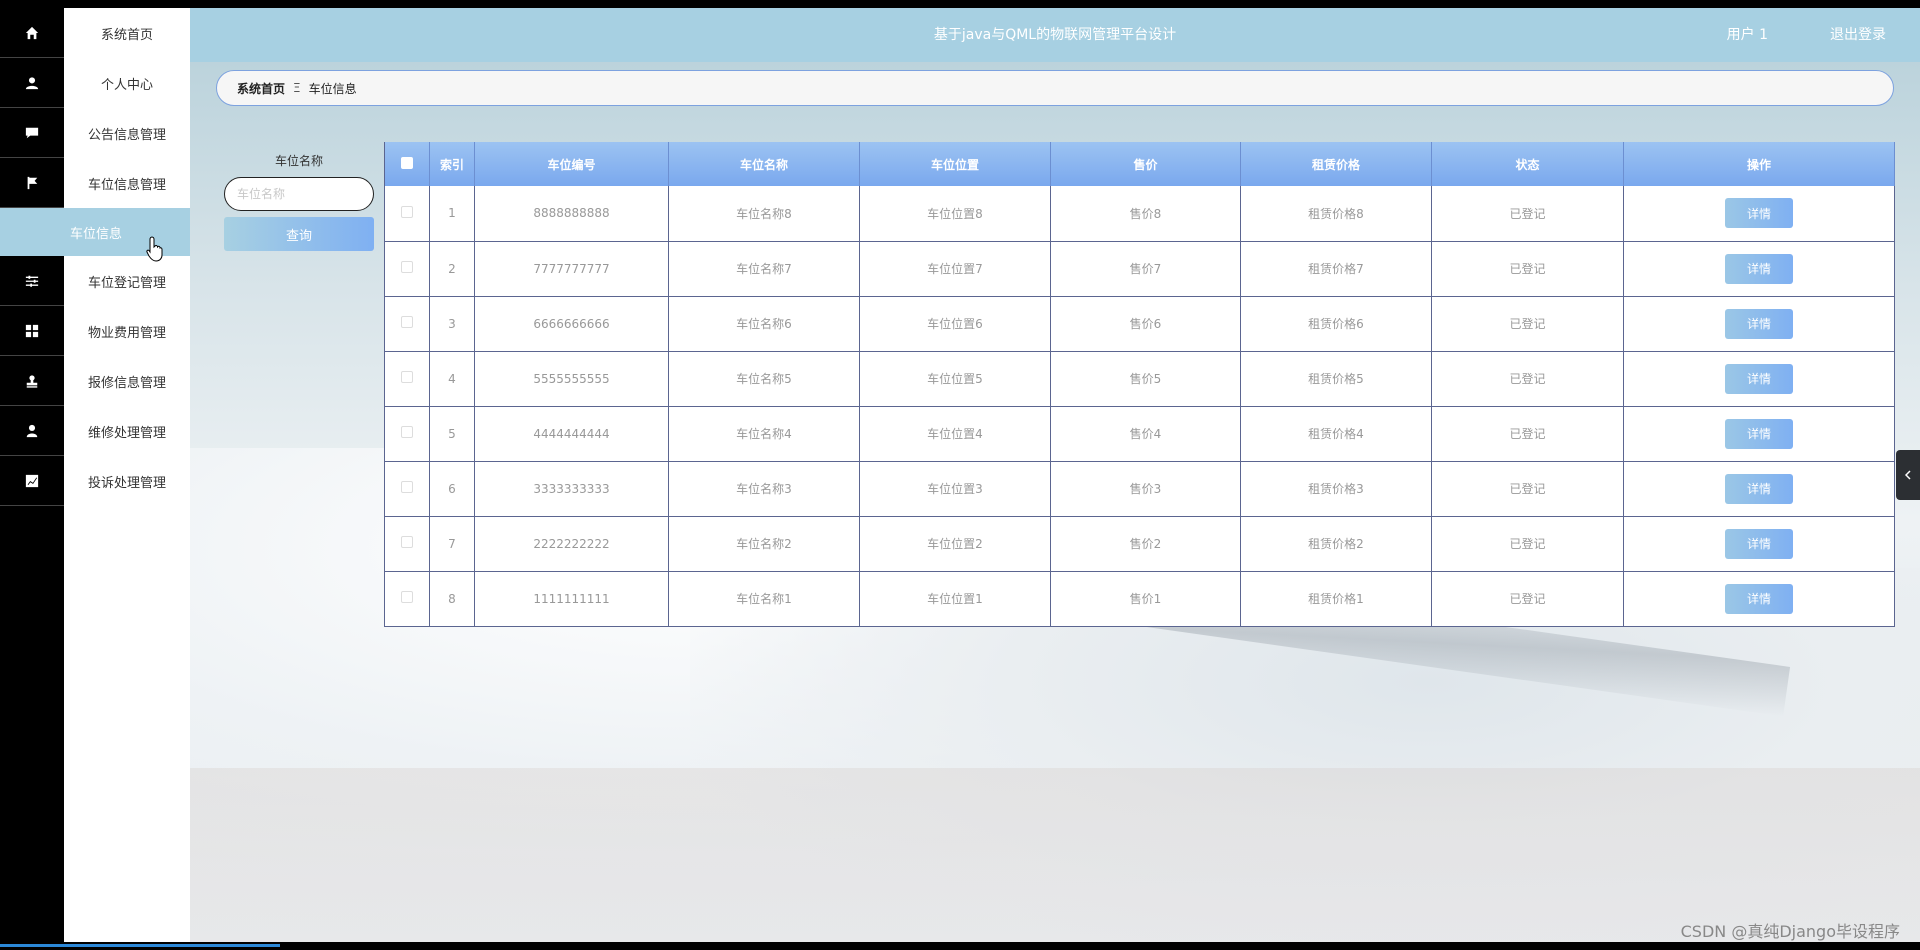  Describe the element at coordinates (126, 135) in the screenshot. I see `sidebar-item-label: 公告信息管理` at that location.